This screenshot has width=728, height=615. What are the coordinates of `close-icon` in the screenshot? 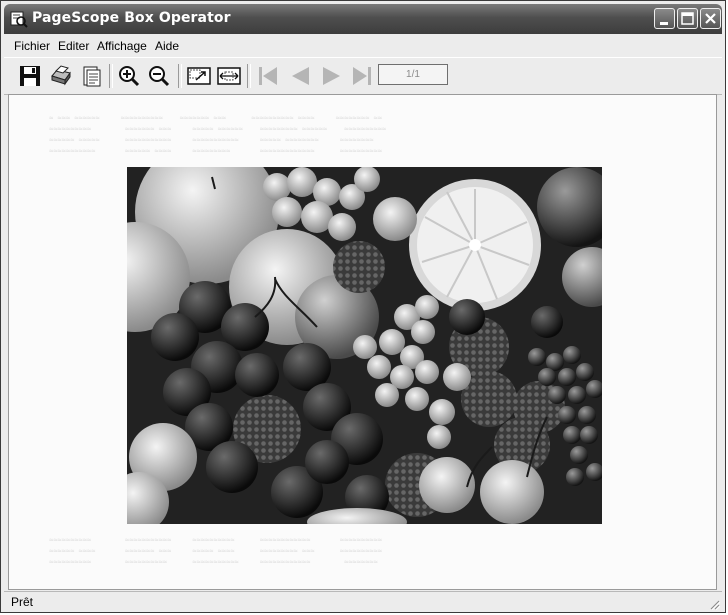 It's located at (710, 18).